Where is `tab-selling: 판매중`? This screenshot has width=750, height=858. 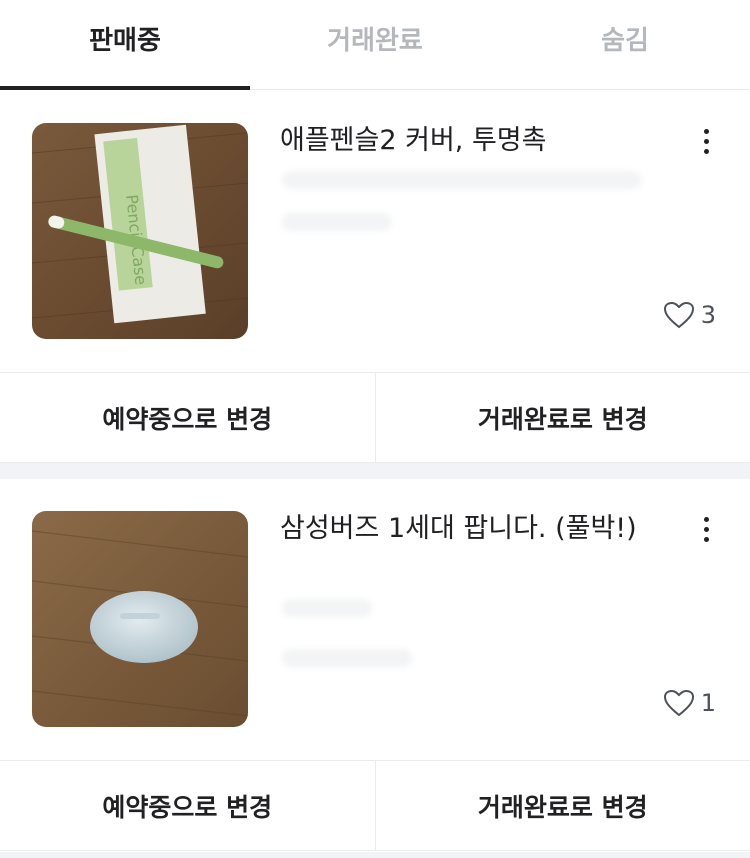 tab-selling: 판매중 is located at coordinates (125, 45).